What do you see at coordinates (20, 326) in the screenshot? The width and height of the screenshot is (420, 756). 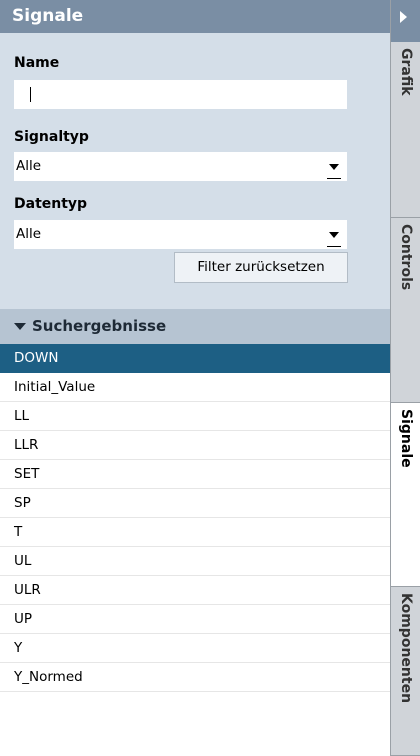 I see `collapse-triangle-icon` at bounding box center [20, 326].